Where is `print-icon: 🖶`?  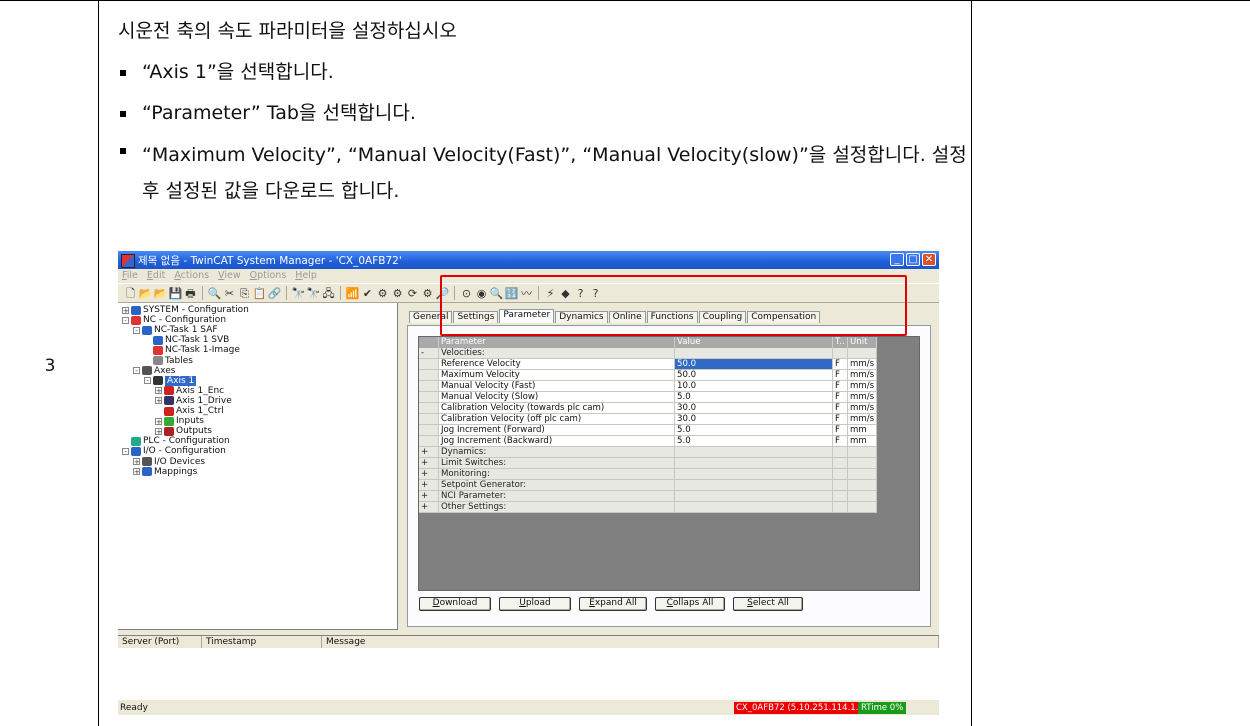
print-icon: 🖶 is located at coordinates (190, 293).